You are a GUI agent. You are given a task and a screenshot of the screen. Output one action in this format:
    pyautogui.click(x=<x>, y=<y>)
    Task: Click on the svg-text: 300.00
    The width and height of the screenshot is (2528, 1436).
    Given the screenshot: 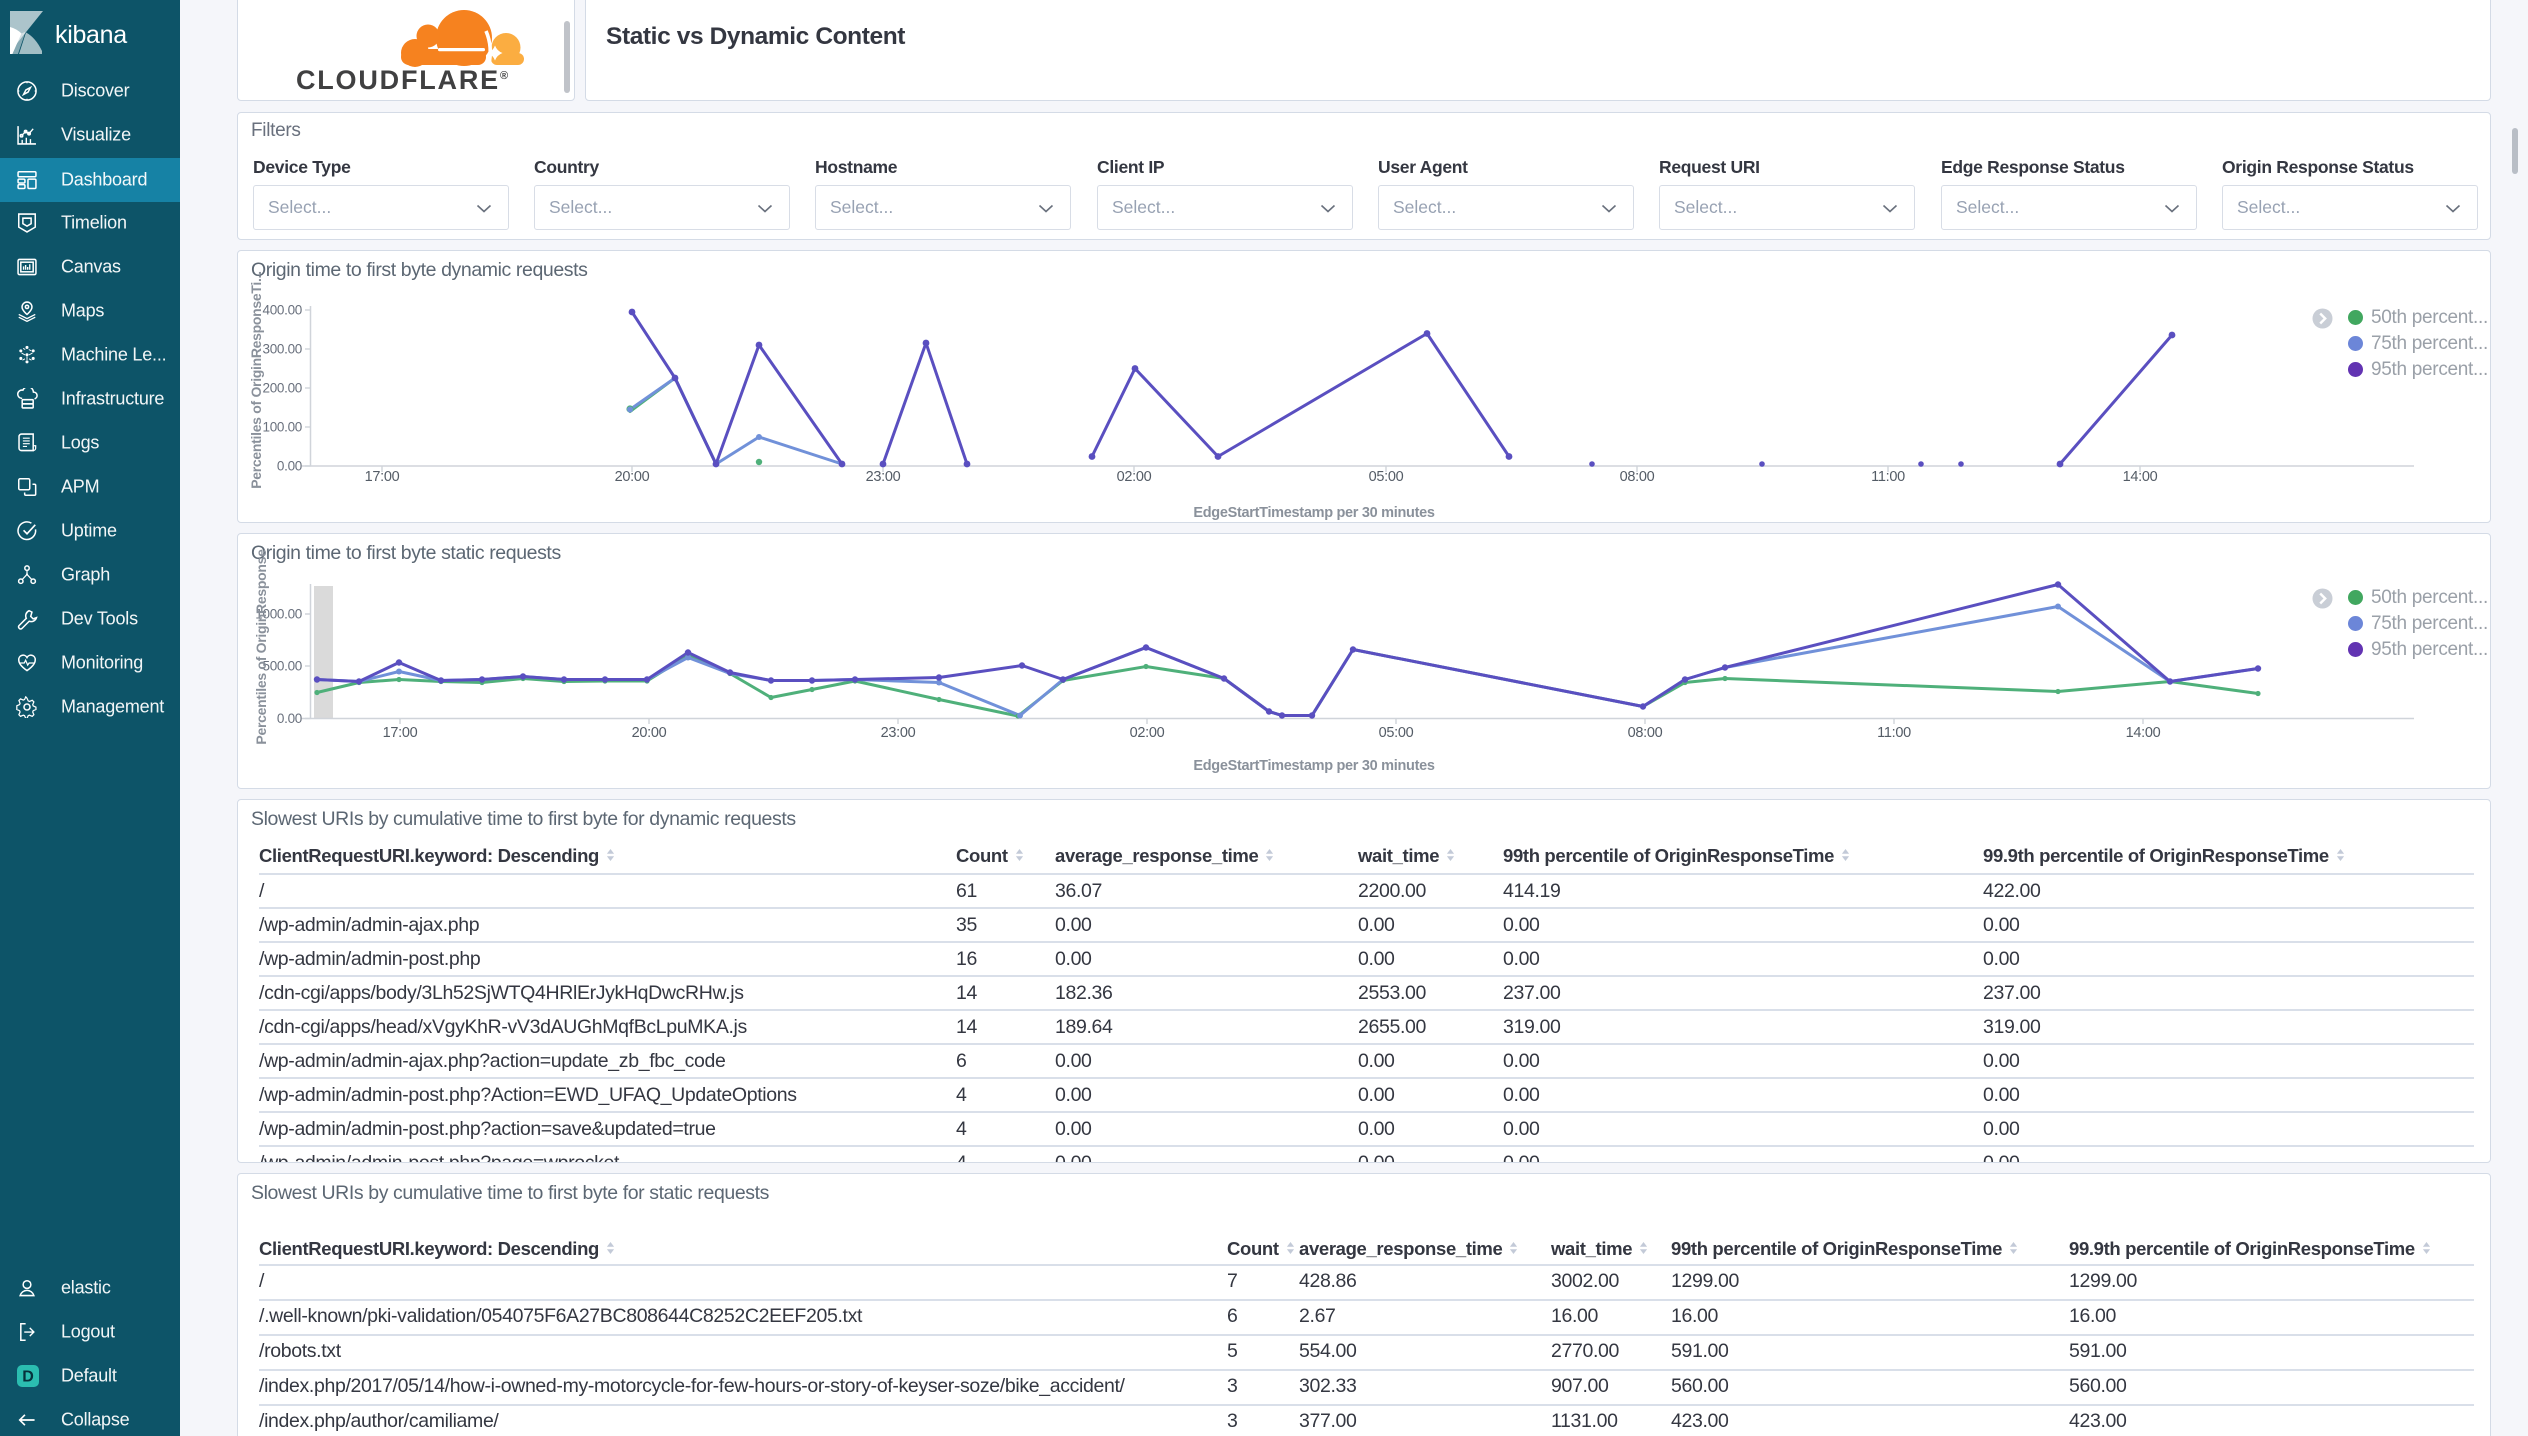 What is the action you would take?
    pyautogui.click(x=283, y=349)
    